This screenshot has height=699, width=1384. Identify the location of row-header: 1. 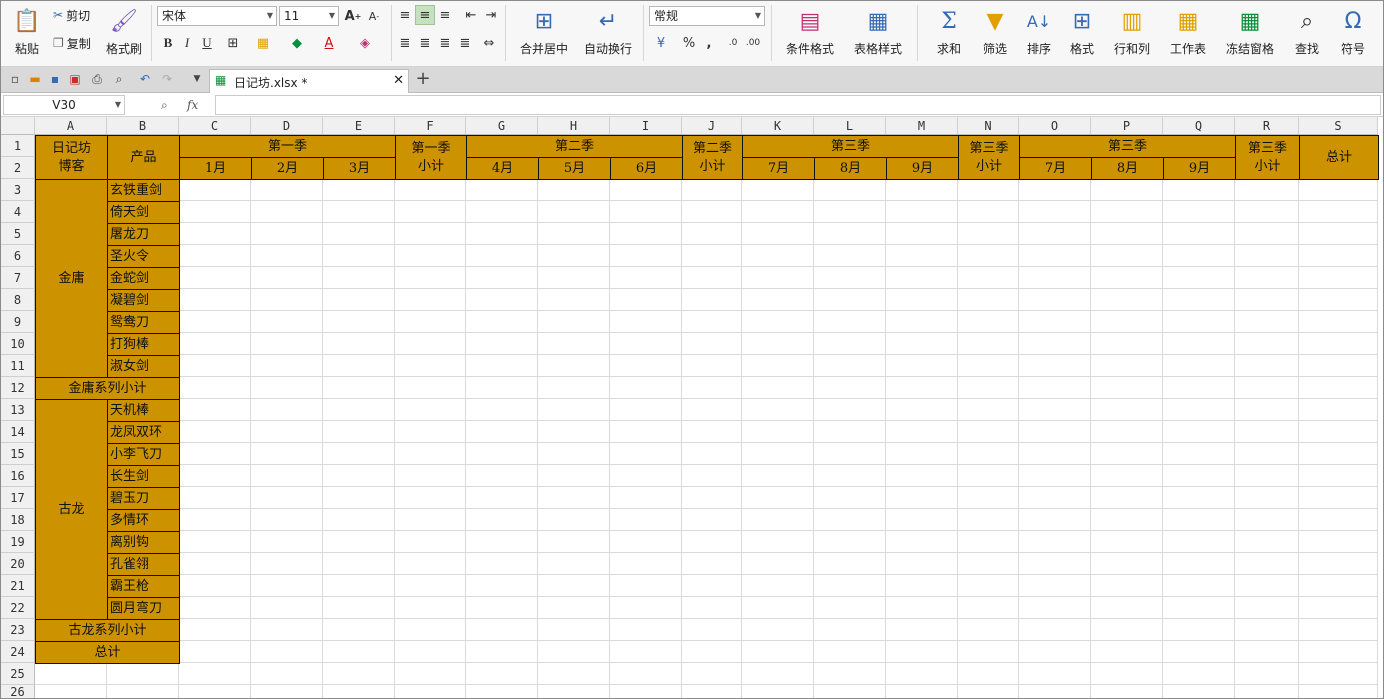
(18, 146).